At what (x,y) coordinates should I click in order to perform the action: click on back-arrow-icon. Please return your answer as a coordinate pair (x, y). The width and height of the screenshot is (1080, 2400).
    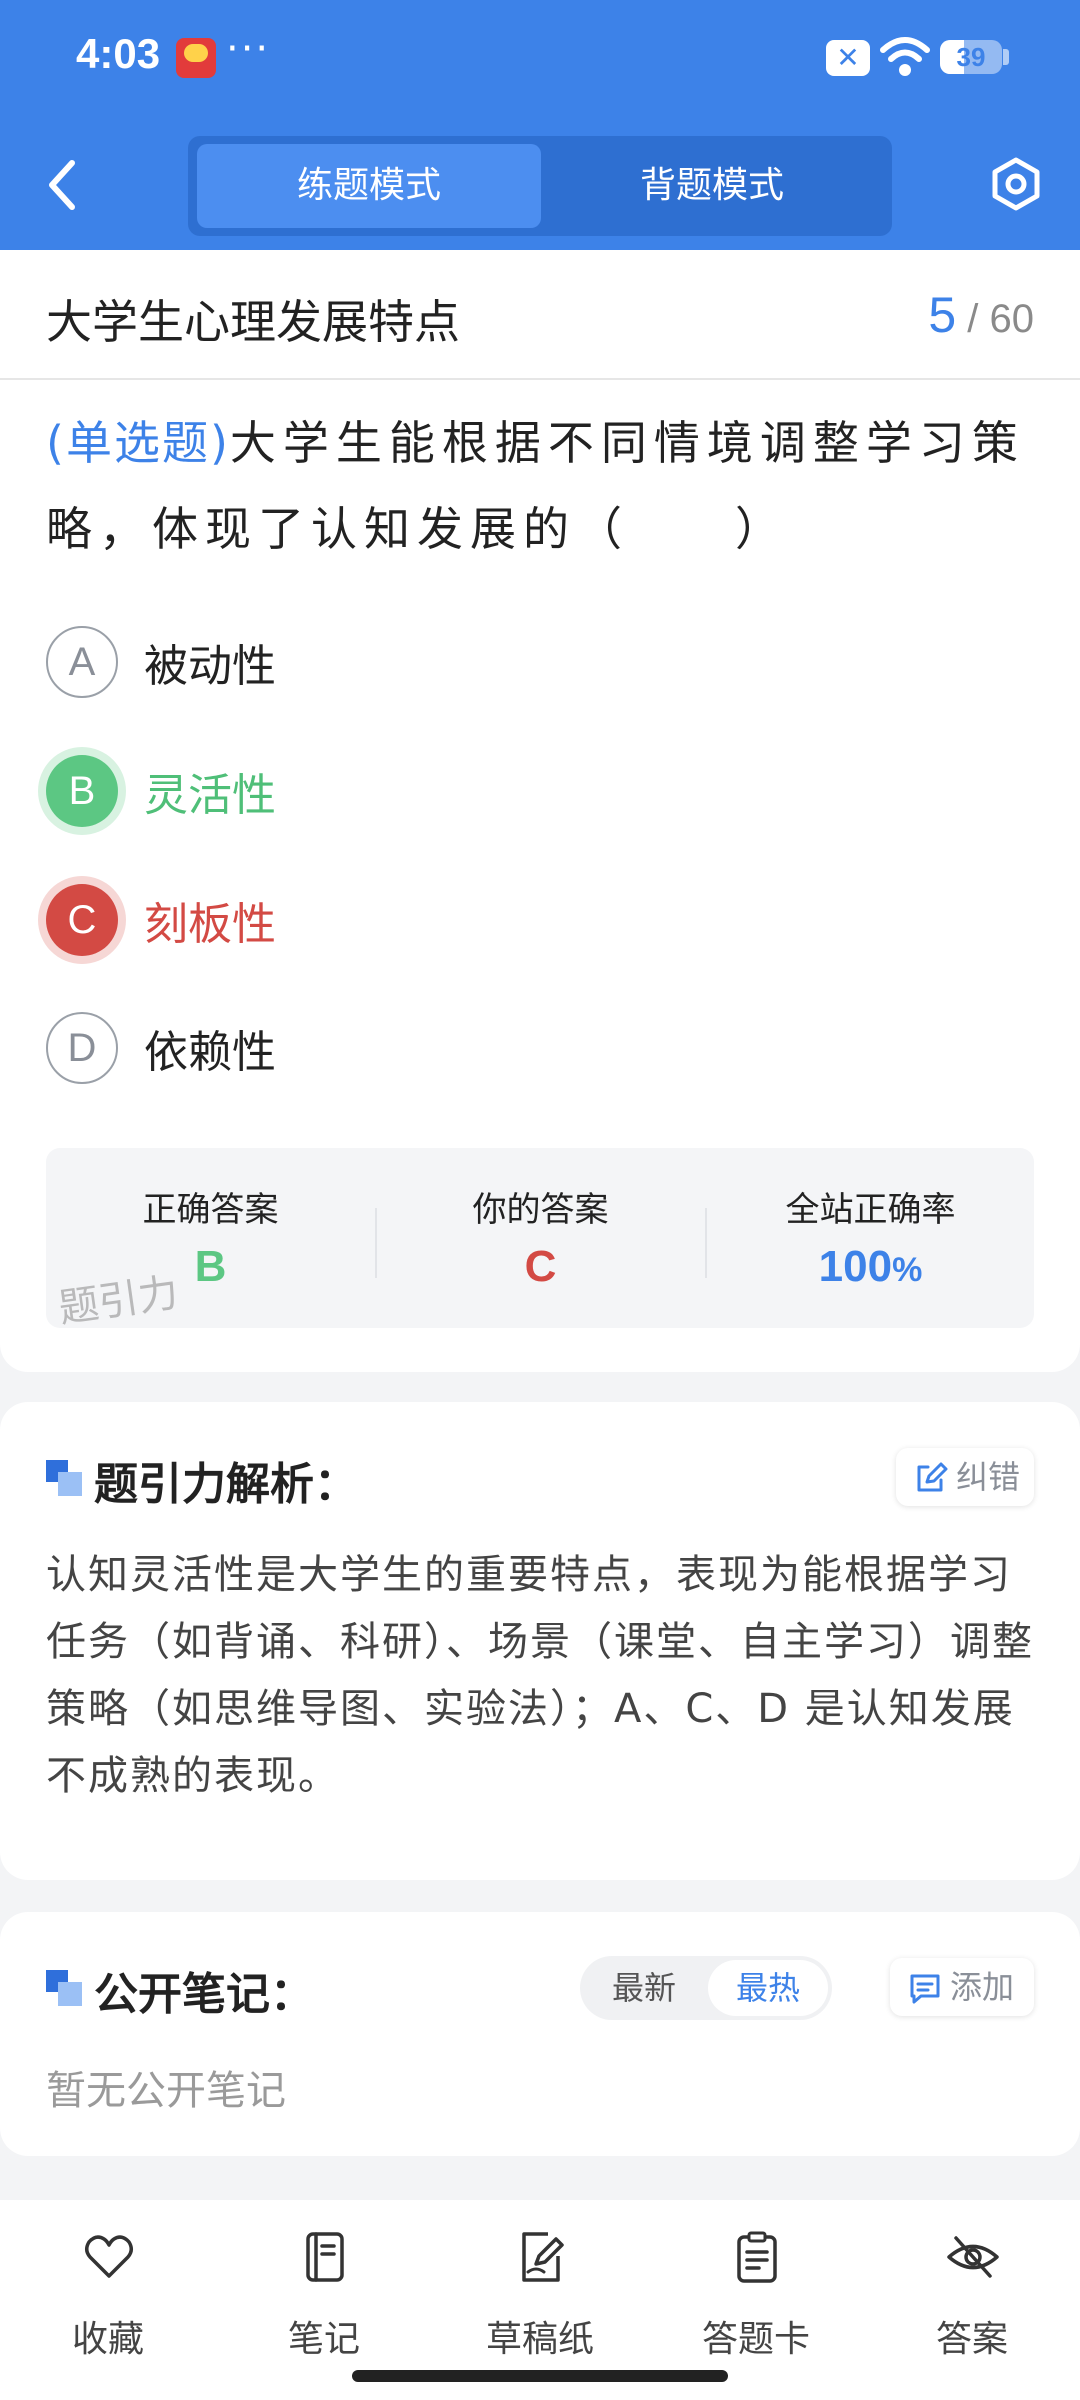
    Looking at the image, I should click on (63, 185).